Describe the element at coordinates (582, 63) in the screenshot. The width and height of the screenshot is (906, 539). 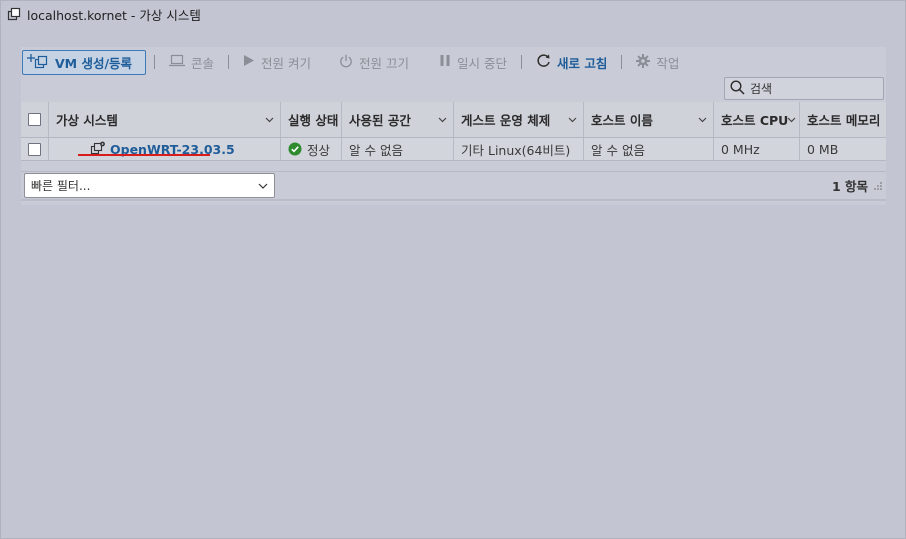
I see `refresh-label: 새로 고침` at that location.